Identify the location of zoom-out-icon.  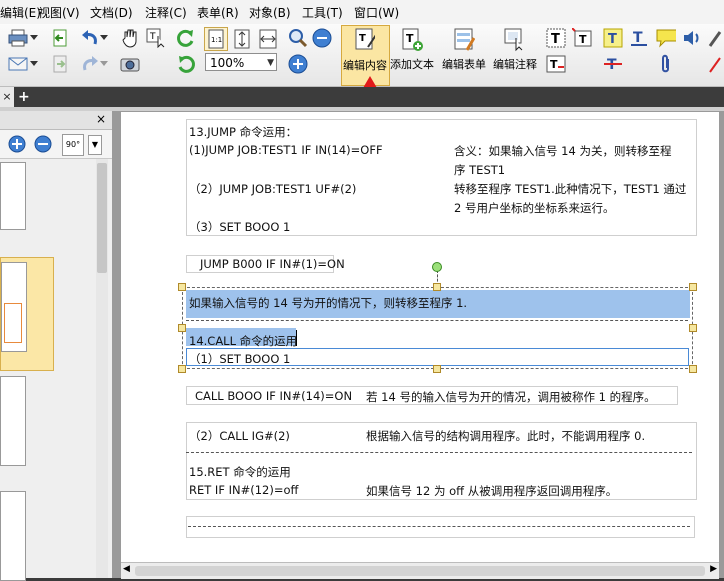
(322, 38).